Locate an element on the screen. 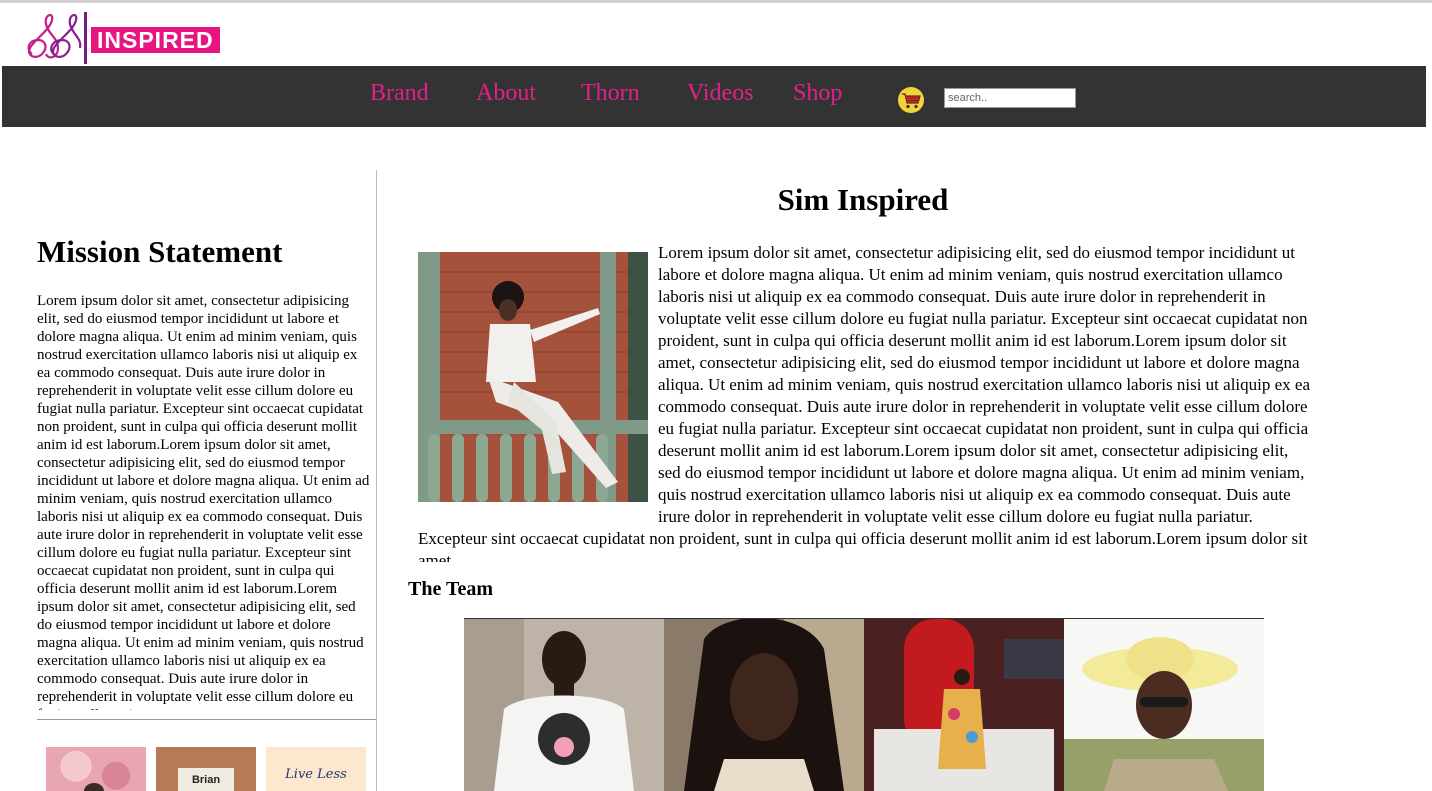 This screenshot has height=791, width=1432. nav-link-brand: Brand is located at coordinates (399, 93).